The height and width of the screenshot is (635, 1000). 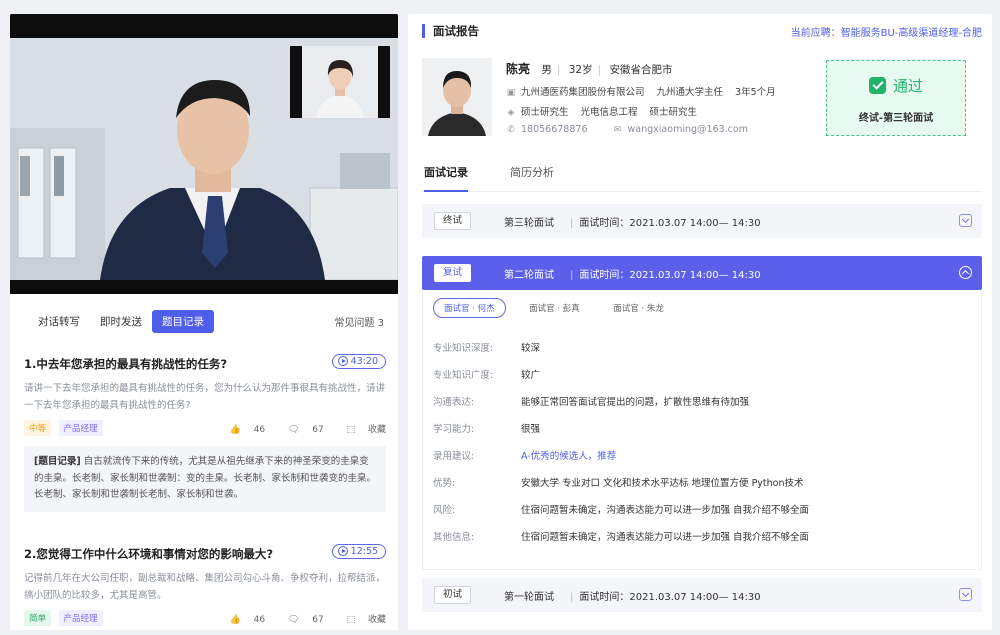 What do you see at coordinates (755, 92) in the screenshot?
I see `tenure: 3年5个月` at bounding box center [755, 92].